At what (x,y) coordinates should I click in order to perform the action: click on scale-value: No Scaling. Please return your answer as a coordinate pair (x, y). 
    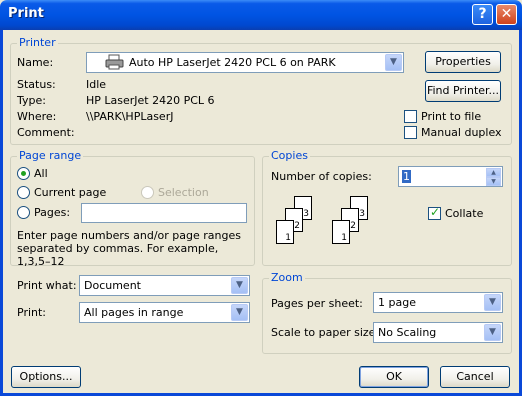
    Looking at the image, I should click on (407, 332).